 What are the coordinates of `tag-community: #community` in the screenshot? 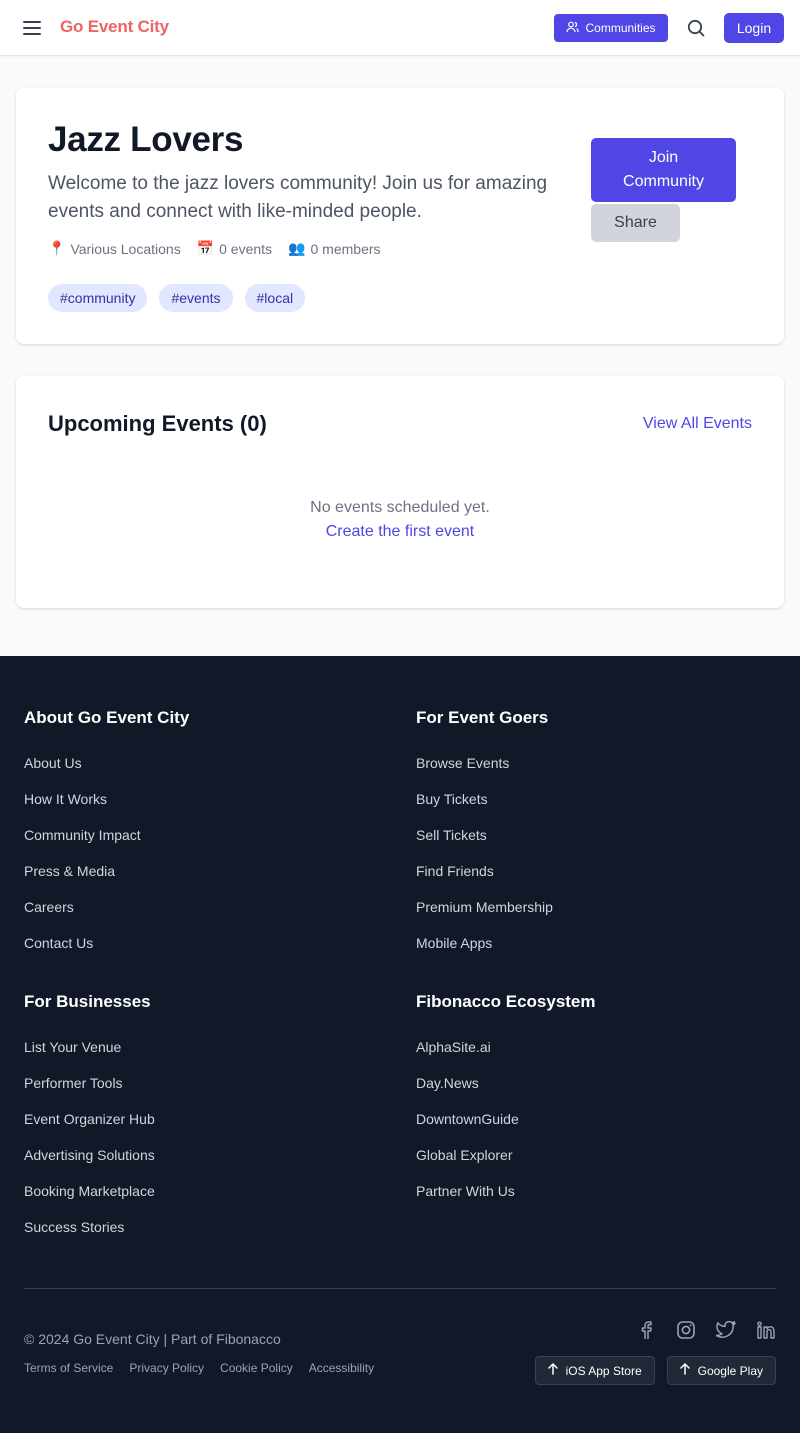 It's located at (98, 298).